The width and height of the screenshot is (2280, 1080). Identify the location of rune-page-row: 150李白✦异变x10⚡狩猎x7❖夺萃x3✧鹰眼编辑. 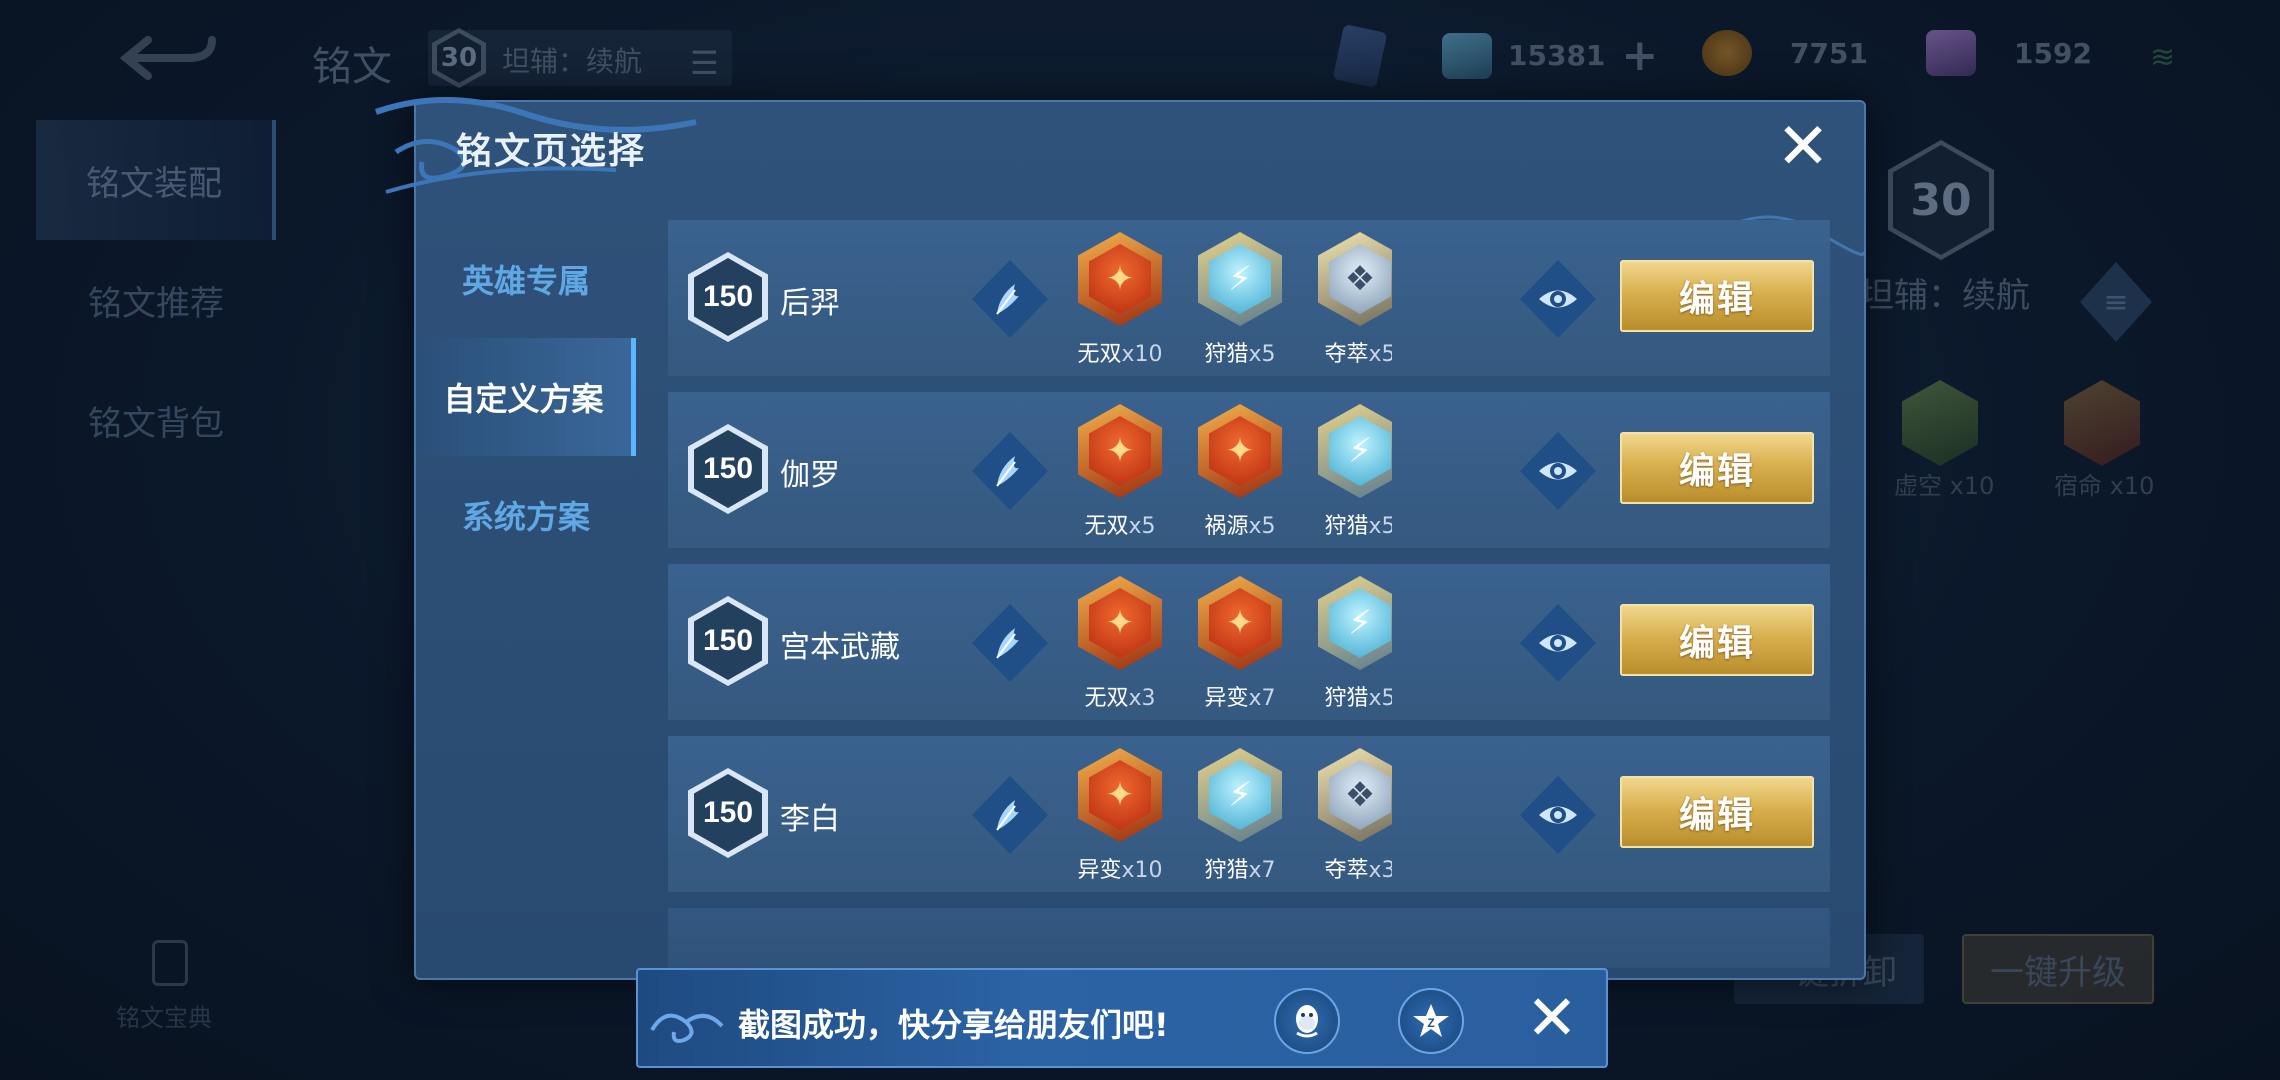
(1249, 814).